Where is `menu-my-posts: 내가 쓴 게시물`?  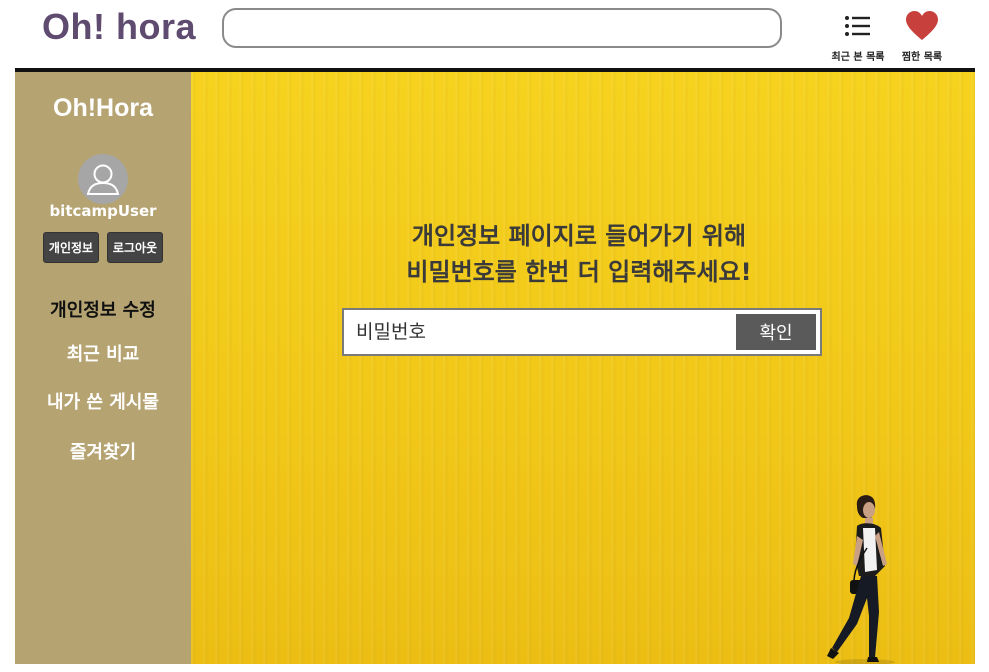
menu-my-posts: 내가 쓴 게시물 is located at coordinates (103, 401).